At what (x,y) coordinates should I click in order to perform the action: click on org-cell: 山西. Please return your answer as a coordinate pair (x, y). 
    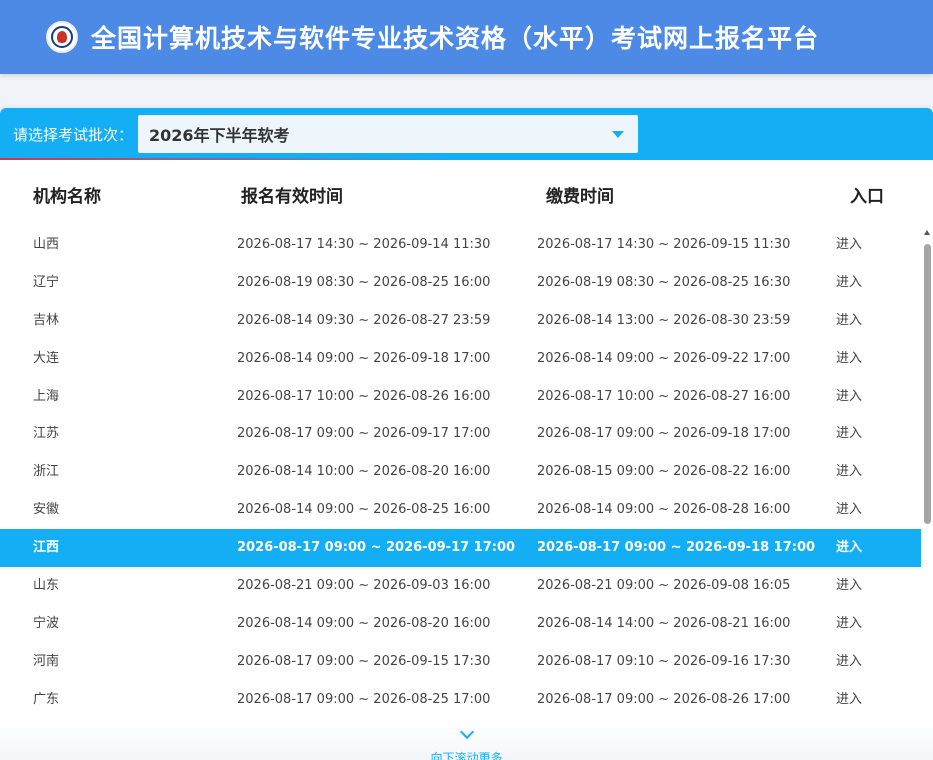
    Looking at the image, I should click on (46, 244).